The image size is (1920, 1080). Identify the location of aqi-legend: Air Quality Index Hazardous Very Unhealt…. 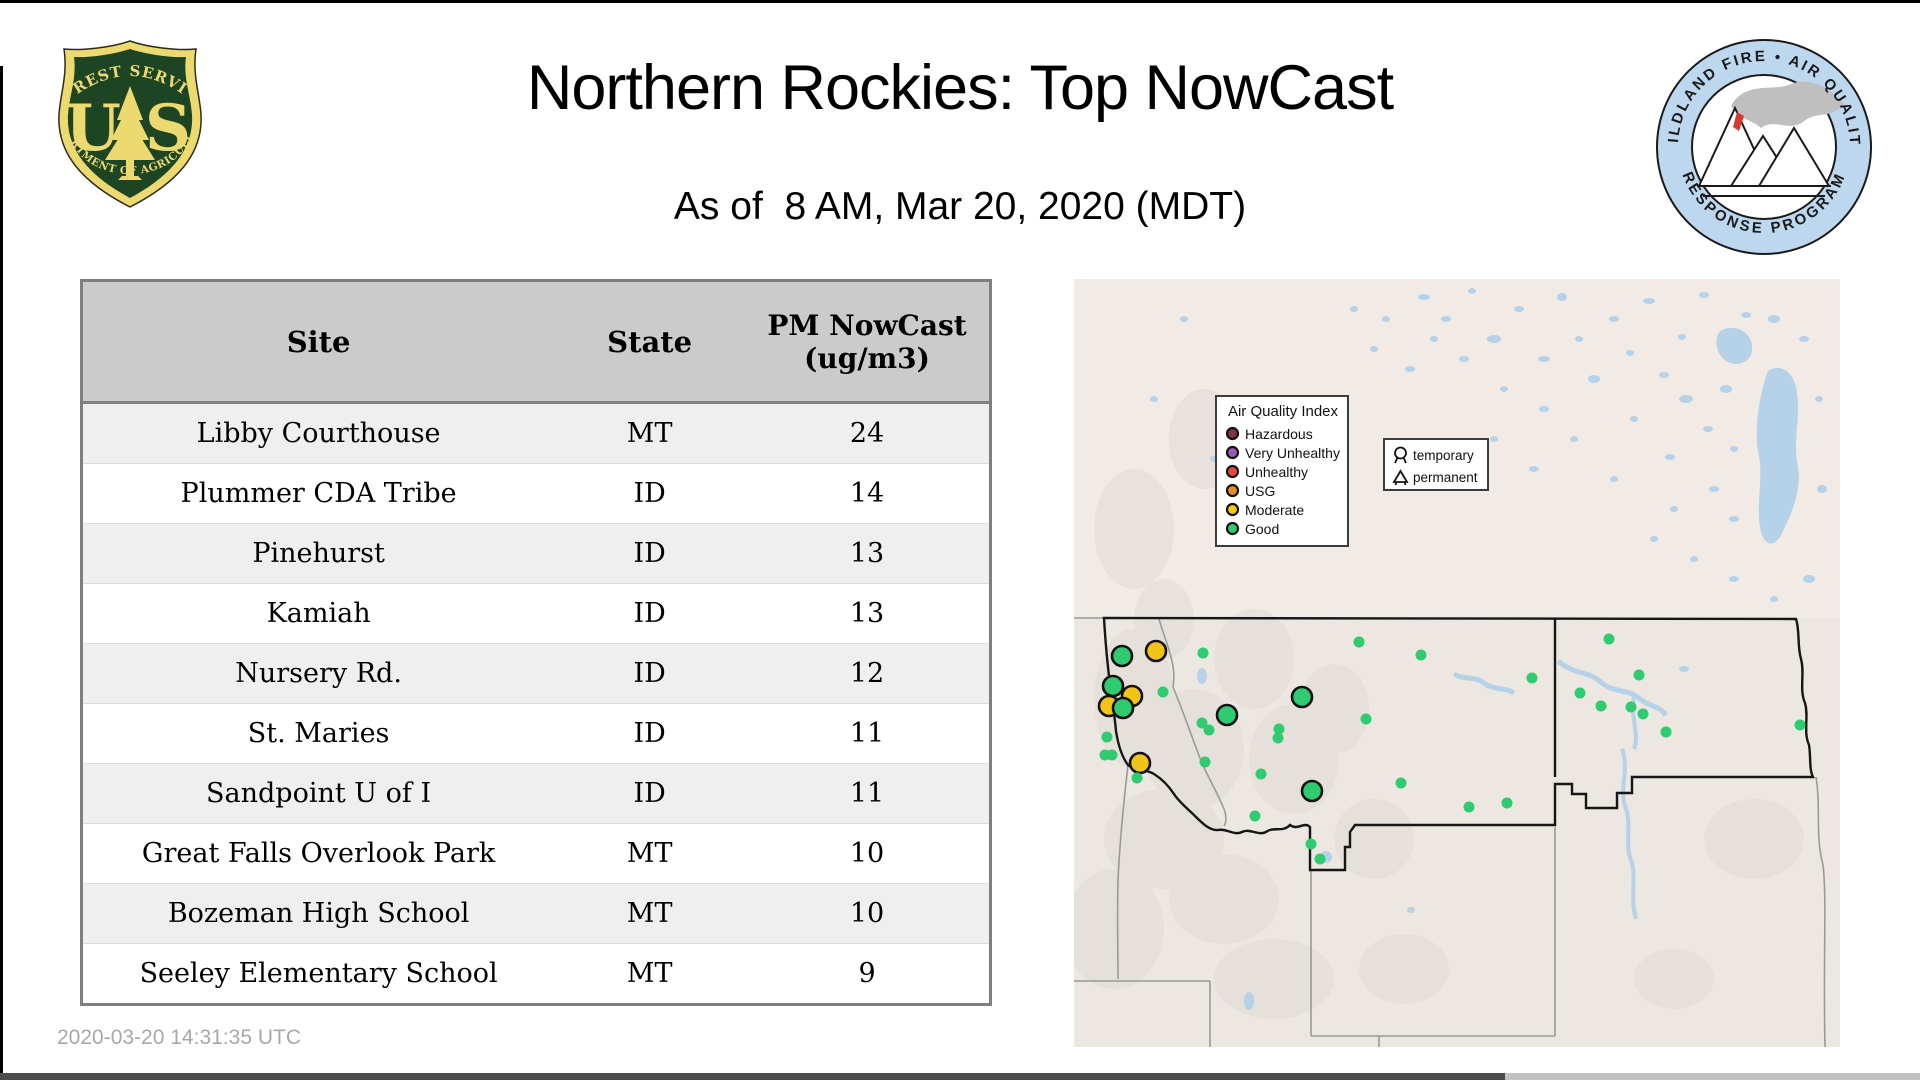
(1282, 471).